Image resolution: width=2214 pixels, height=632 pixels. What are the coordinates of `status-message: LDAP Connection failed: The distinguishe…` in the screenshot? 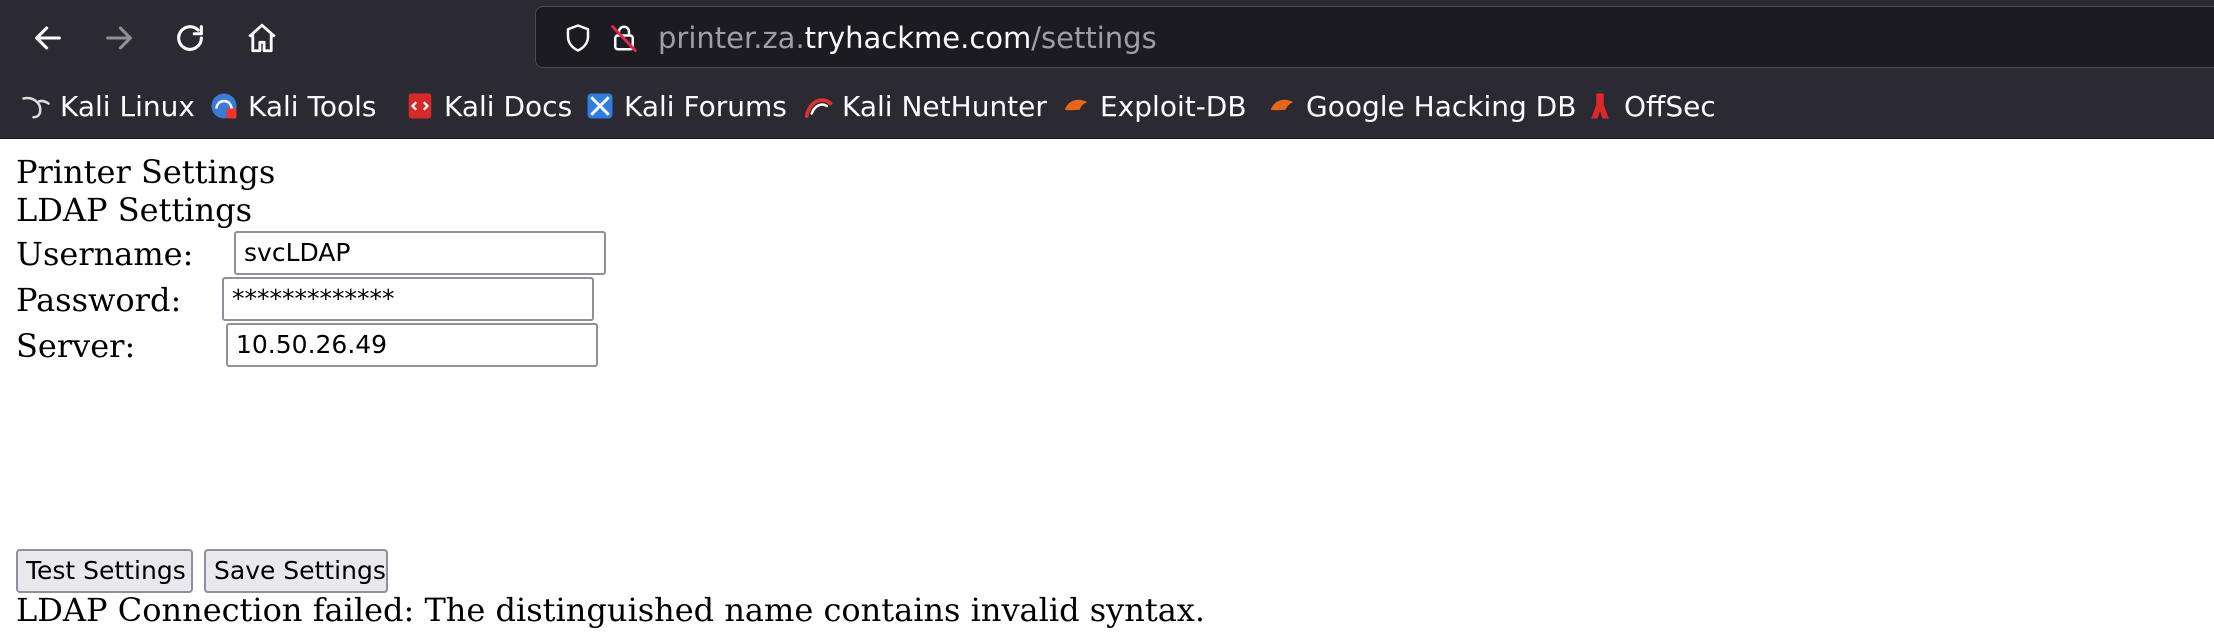 It's located at (611, 610).